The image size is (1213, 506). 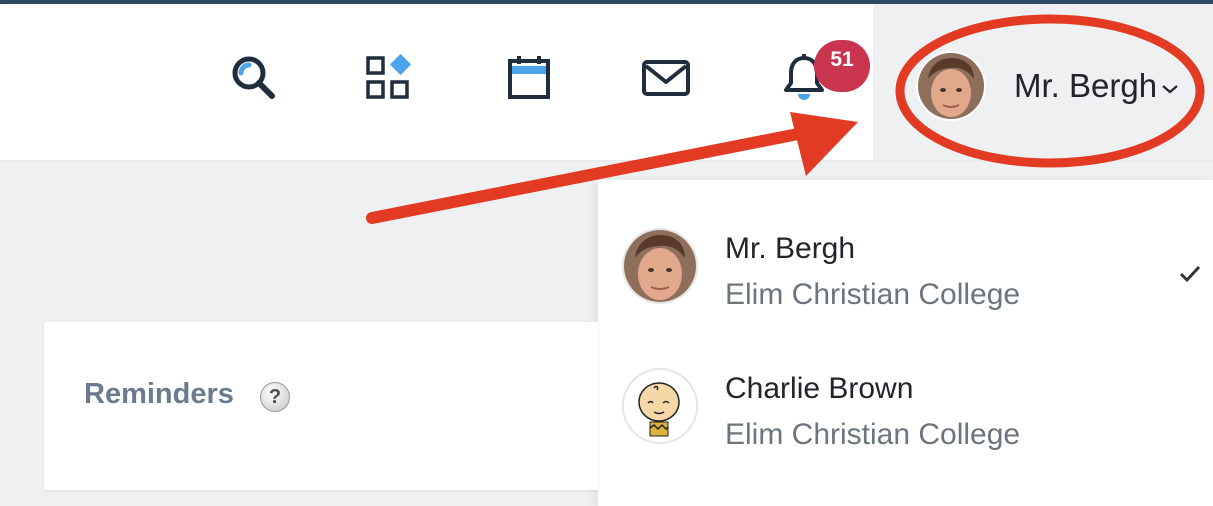 What do you see at coordinates (159, 394) in the screenshot?
I see `reminders-title: Reminders` at bounding box center [159, 394].